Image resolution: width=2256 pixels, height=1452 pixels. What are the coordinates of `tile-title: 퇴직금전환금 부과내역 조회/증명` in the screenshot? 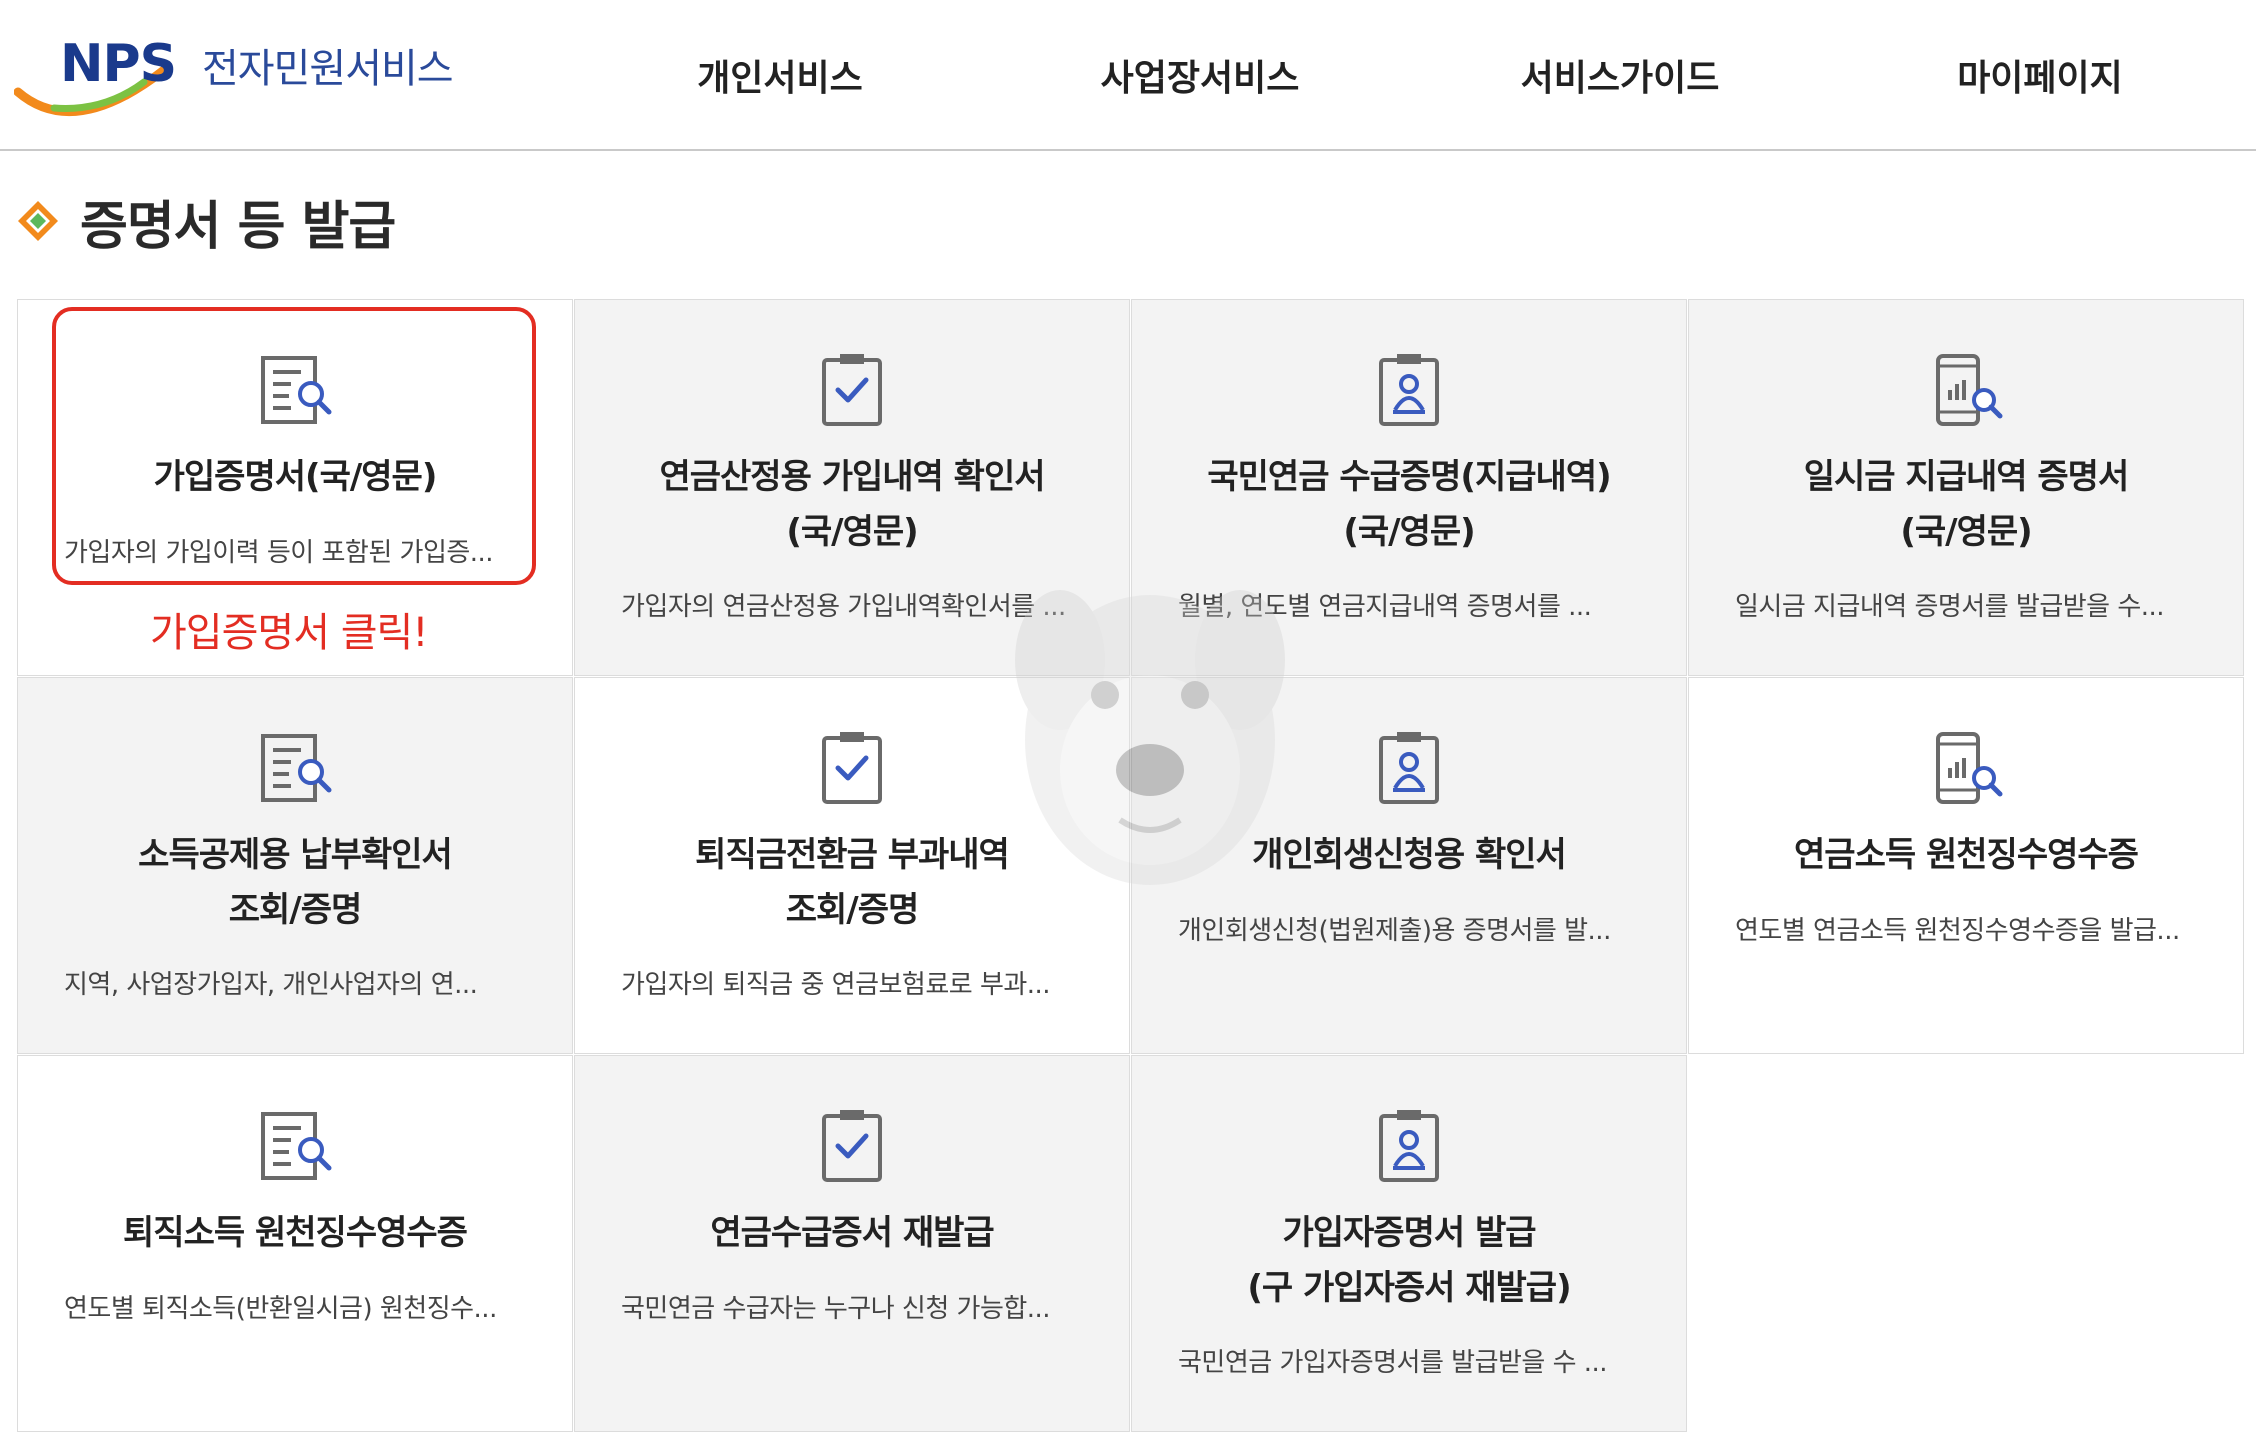 It's located at (852, 883).